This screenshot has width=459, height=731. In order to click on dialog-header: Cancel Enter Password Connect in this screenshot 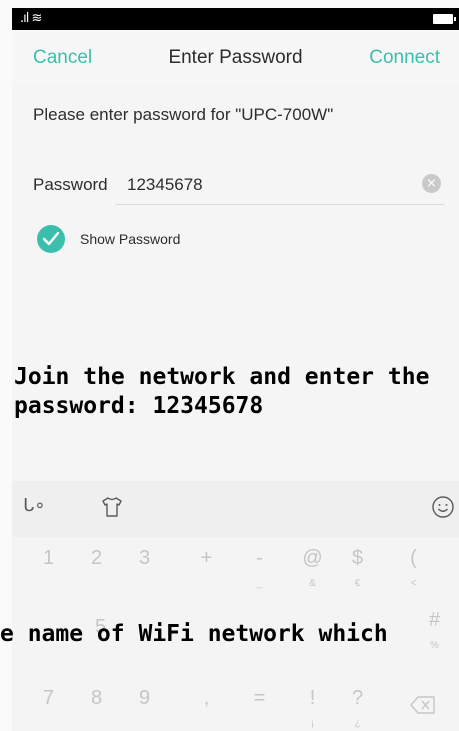, I will do `click(235, 58)`.